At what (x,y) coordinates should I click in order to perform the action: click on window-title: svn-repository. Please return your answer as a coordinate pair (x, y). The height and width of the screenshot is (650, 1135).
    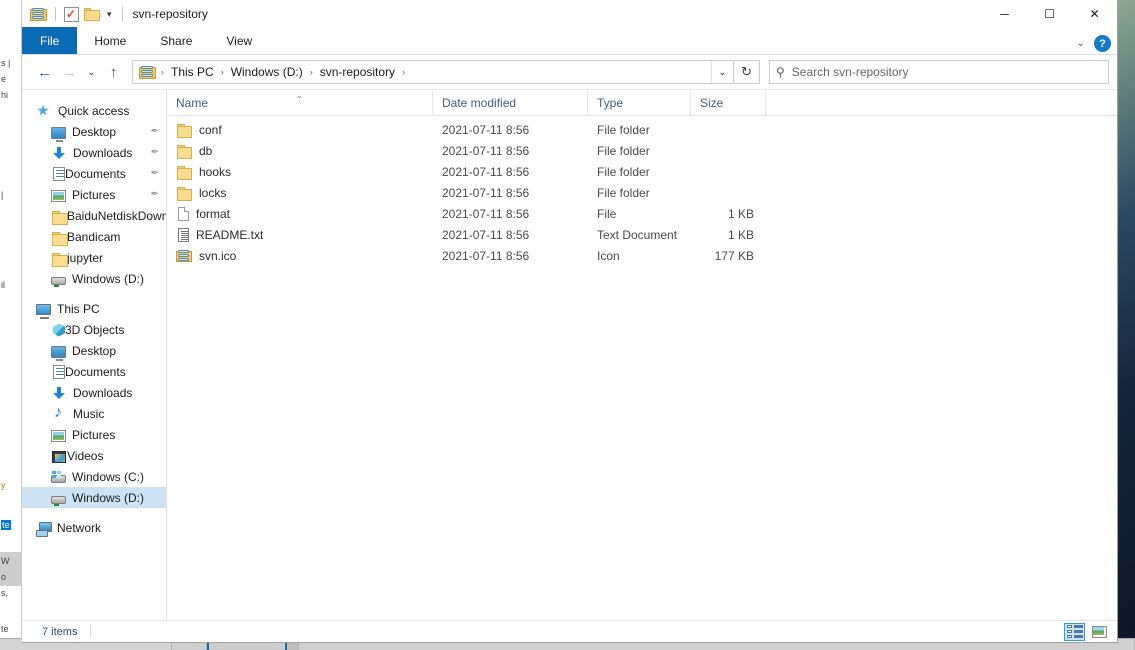
    Looking at the image, I should click on (170, 14).